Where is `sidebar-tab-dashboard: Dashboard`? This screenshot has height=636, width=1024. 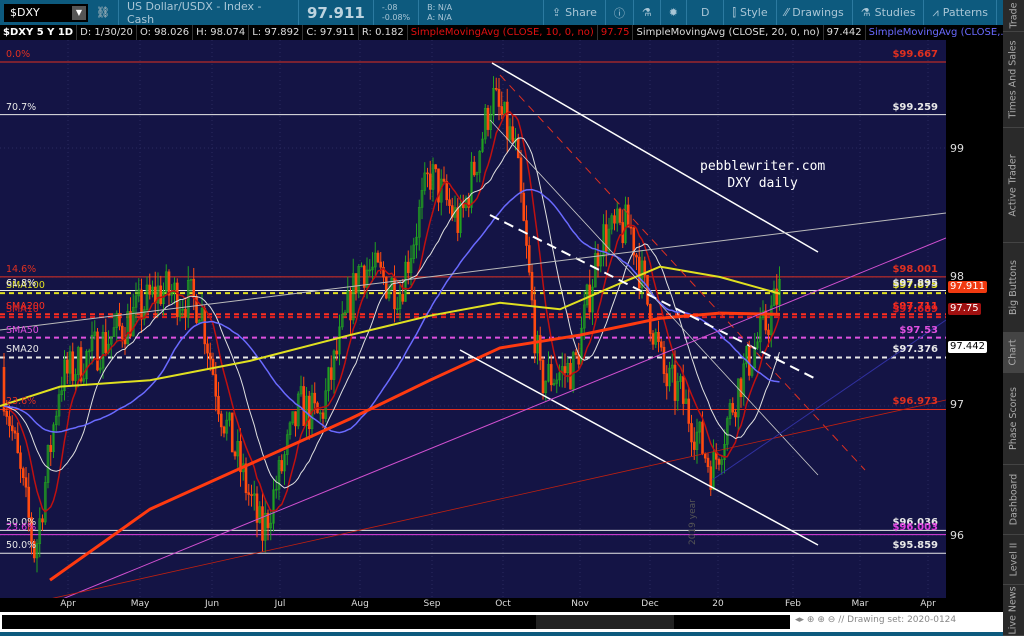 sidebar-tab-dashboard: Dashboard is located at coordinates (1013, 500).